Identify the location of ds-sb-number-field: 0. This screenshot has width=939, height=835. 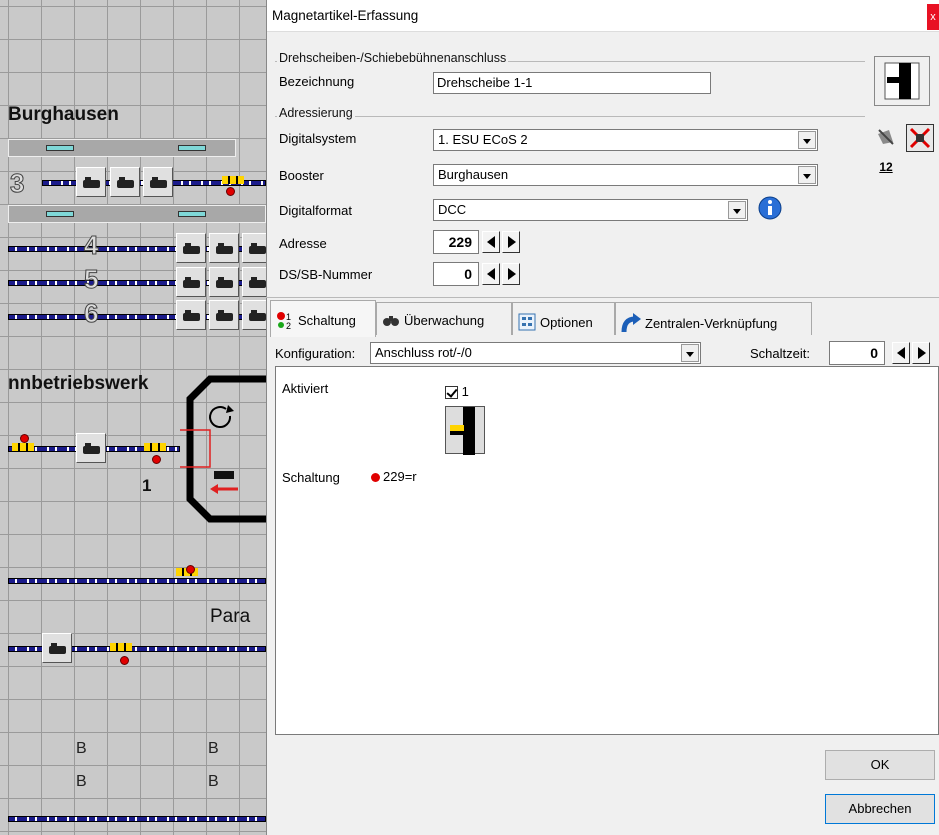
(456, 274).